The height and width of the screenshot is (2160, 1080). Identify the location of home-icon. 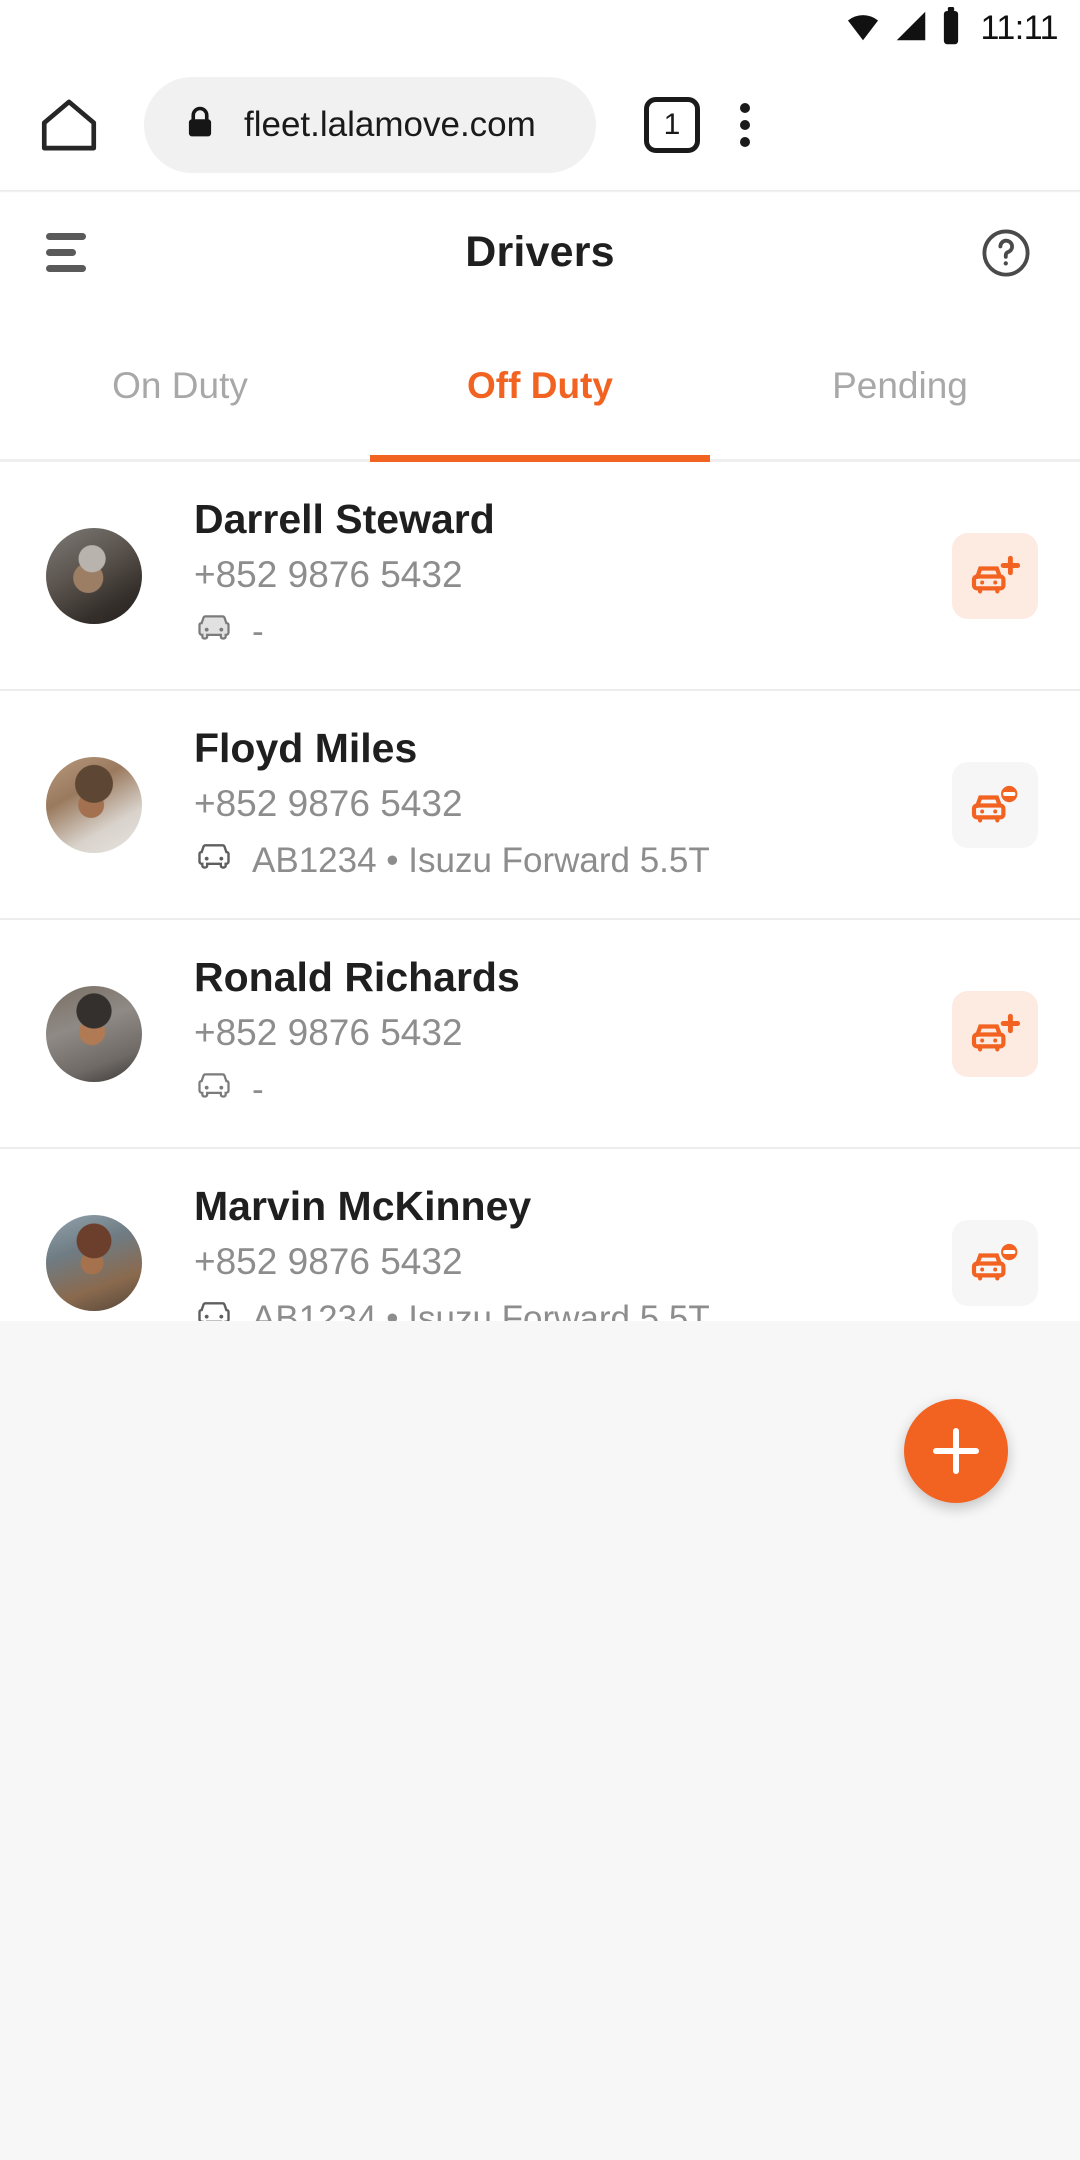
(69, 125).